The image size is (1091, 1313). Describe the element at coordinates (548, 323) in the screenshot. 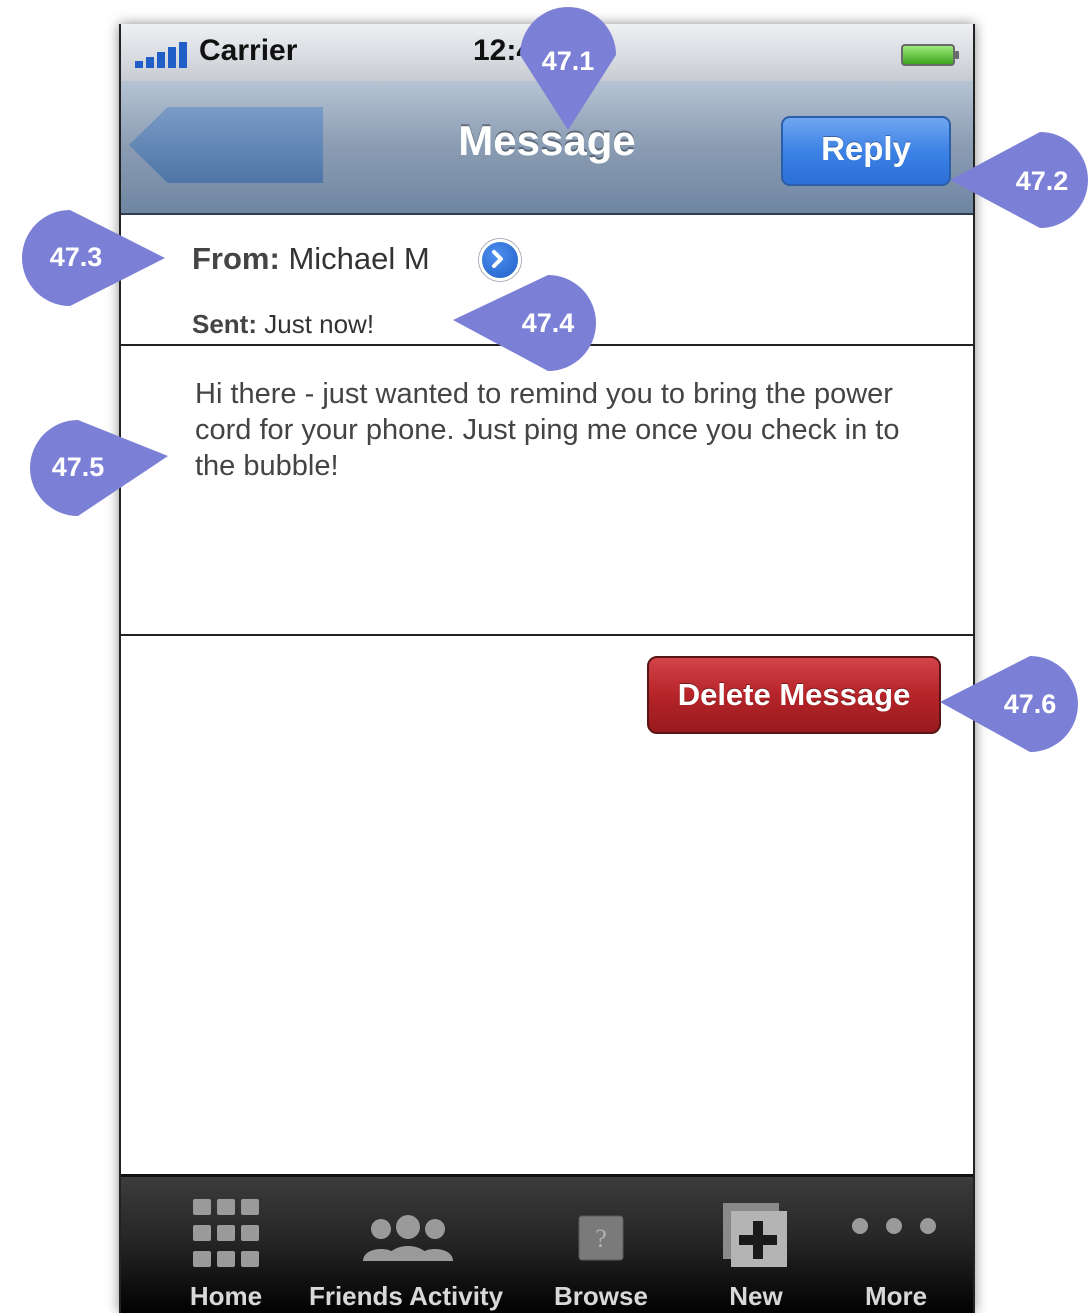

I see `callout-47-4-label: 47.4` at that location.